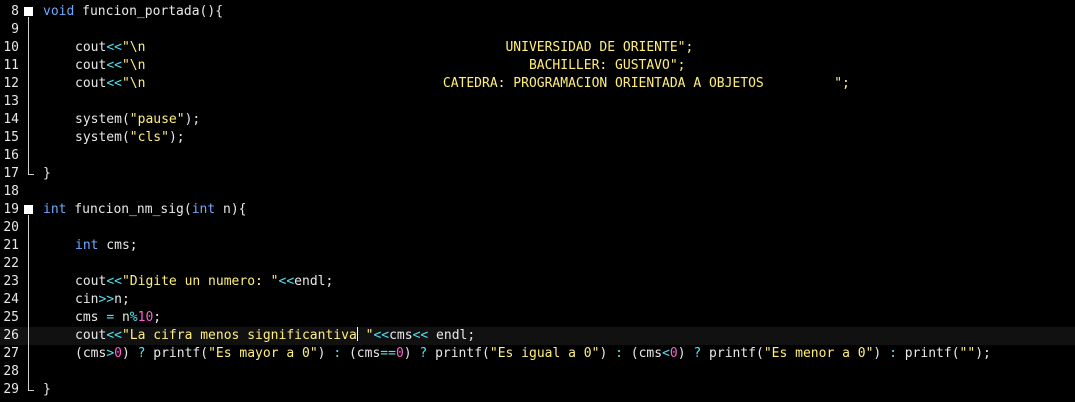 This screenshot has height=402, width=1075. Describe the element at coordinates (15, 11) in the screenshot. I see `line-number: 8` at that location.